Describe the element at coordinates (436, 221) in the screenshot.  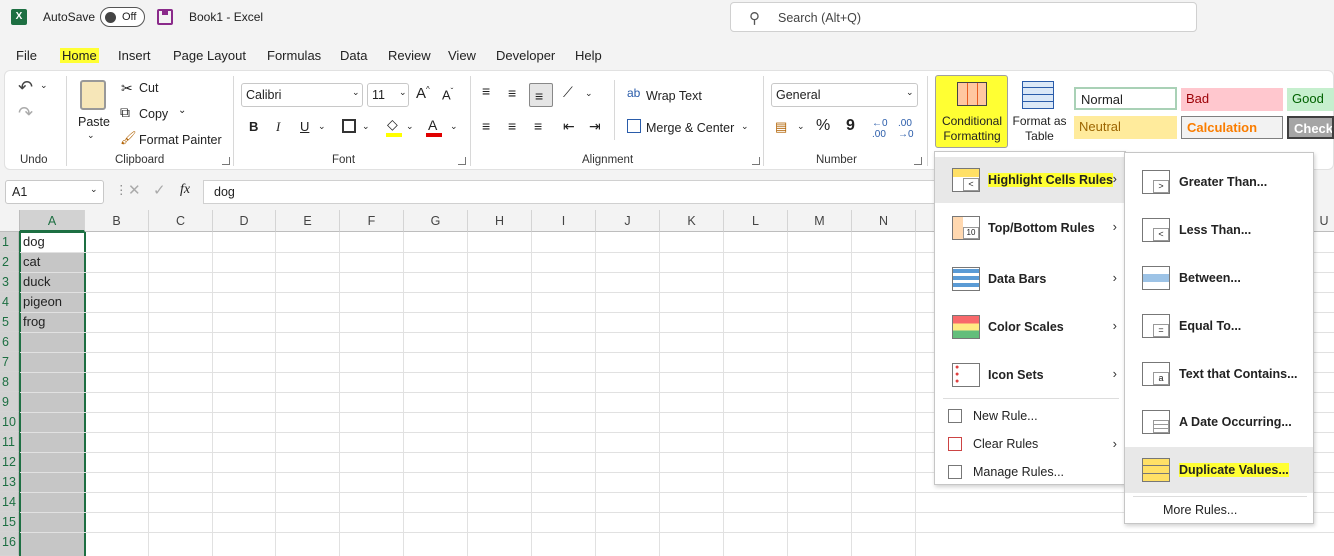
I see `column-header-g: G` at that location.